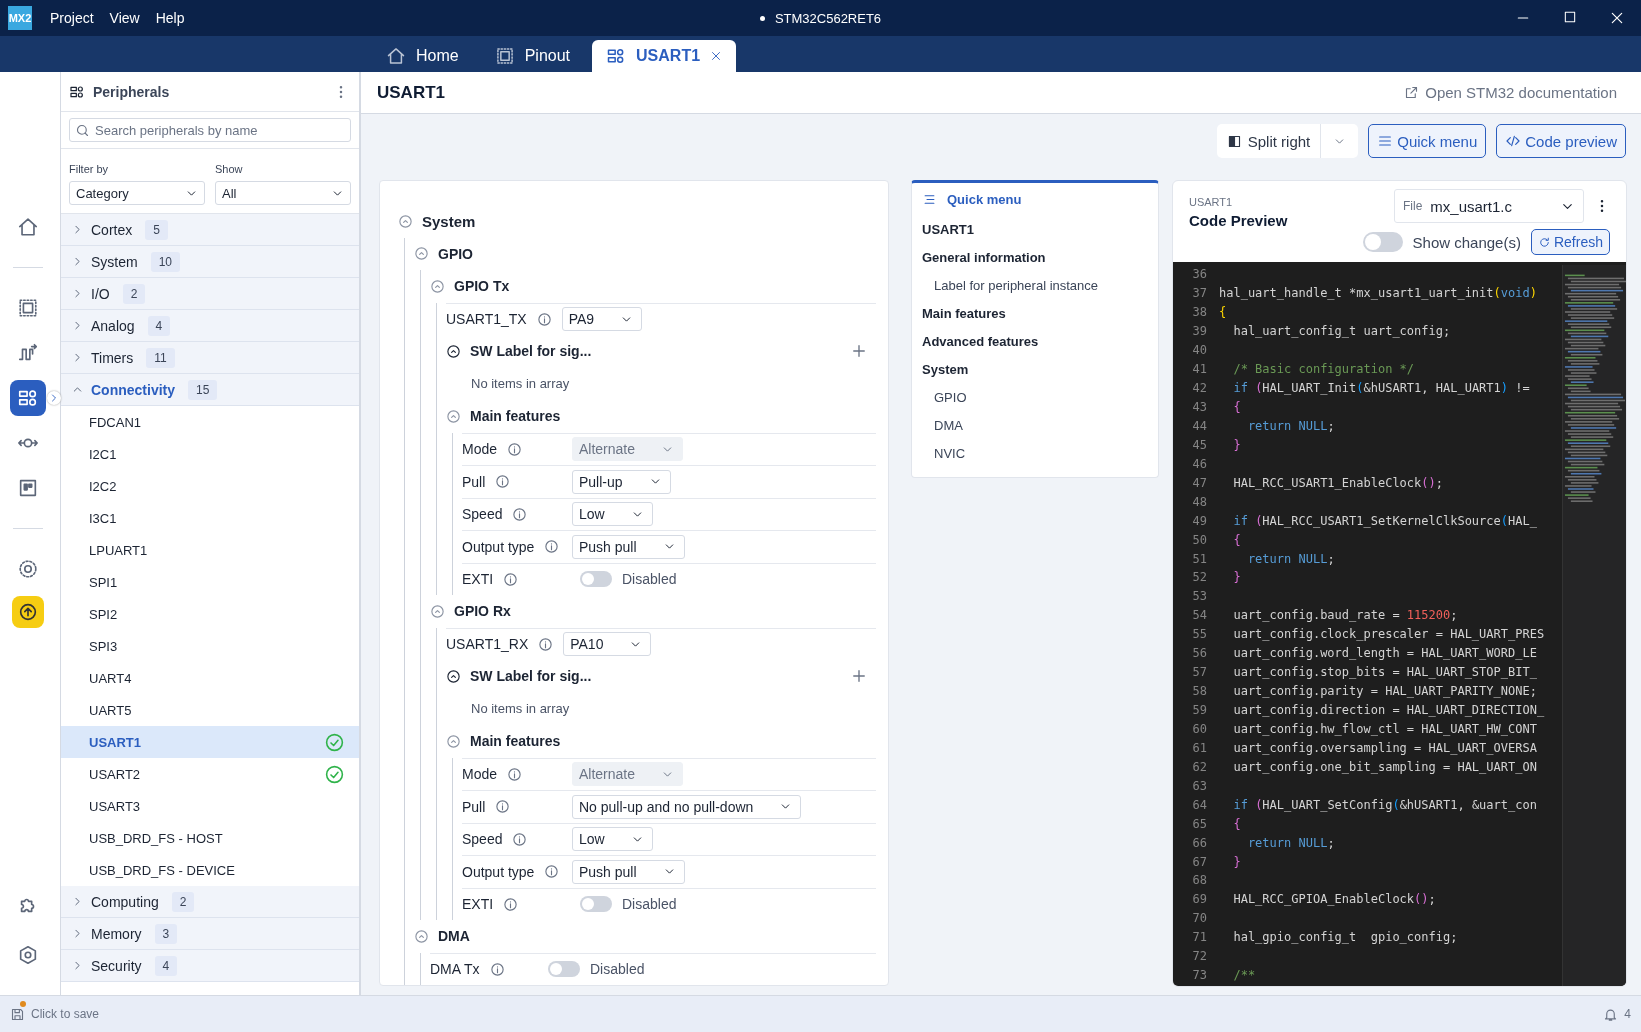  Describe the element at coordinates (210, 646) in the screenshot. I see `peripheral-item: SPI3` at that location.